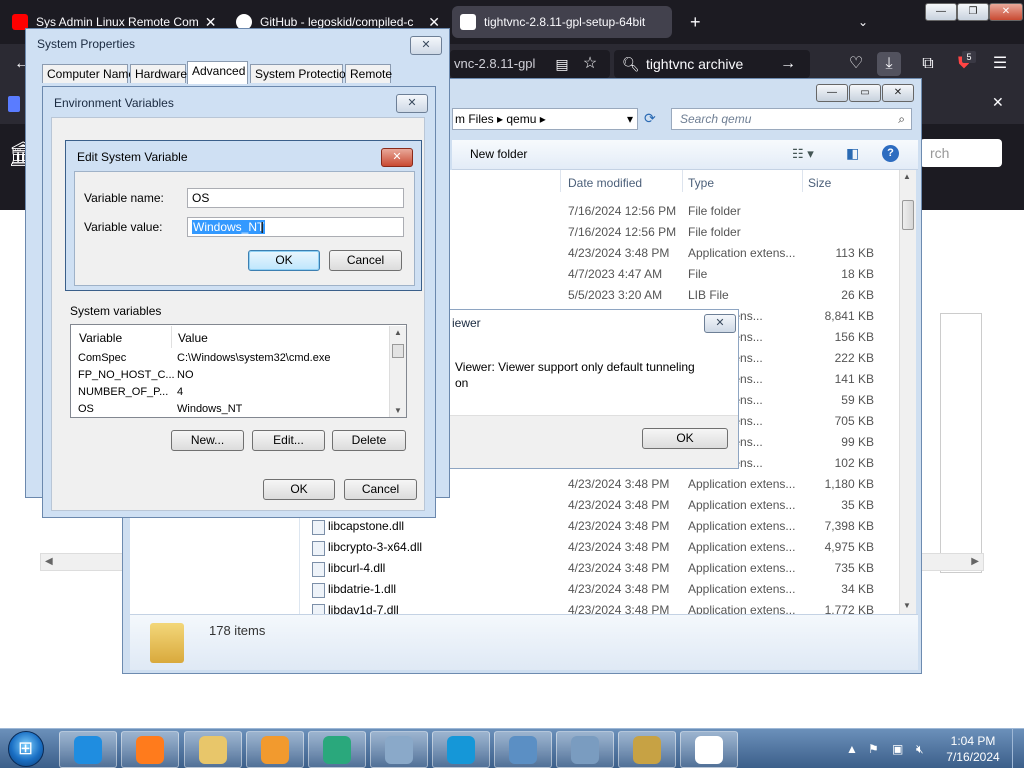 The width and height of the screenshot is (1024, 768). What do you see at coordinates (230, 392) in the screenshot?
I see `list-item: NUMBER_OF_P... 4` at bounding box center [230, 392].